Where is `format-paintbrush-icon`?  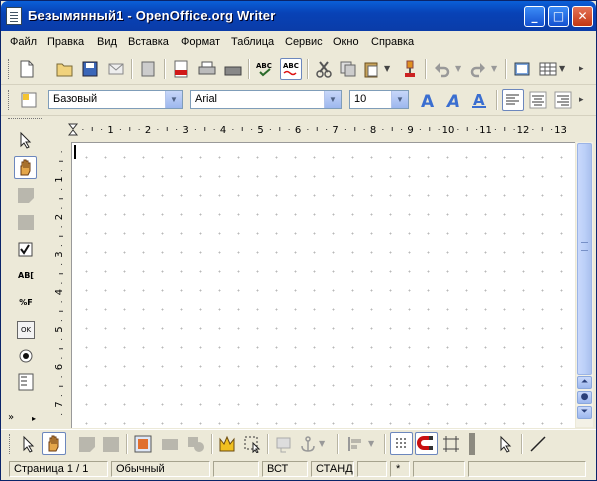
format-paintbrush-icon is located at coordinates (410, 69).